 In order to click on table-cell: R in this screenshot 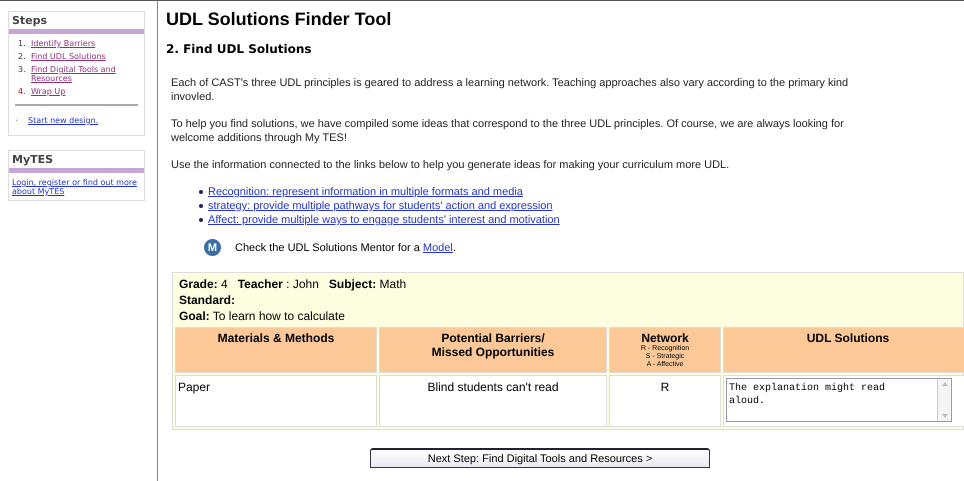, I will do `click(665, 401)`.